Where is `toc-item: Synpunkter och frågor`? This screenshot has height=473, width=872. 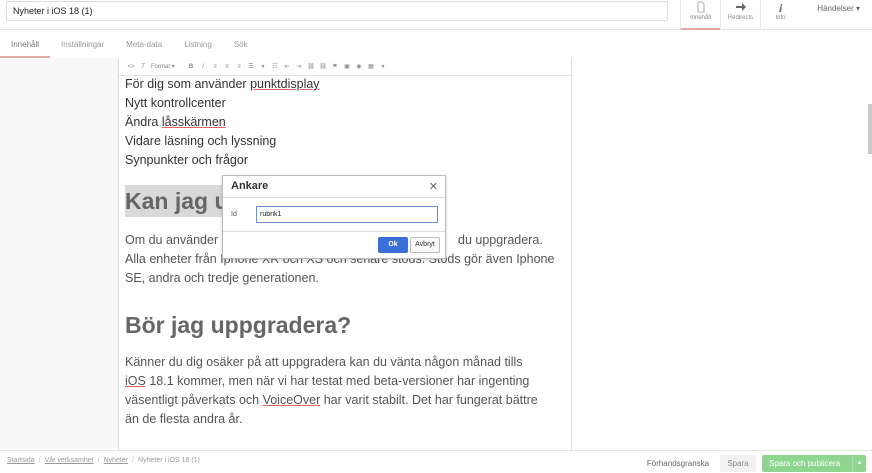
toc-item: Synpunkter och frågor is located at coordinates (186, 160).